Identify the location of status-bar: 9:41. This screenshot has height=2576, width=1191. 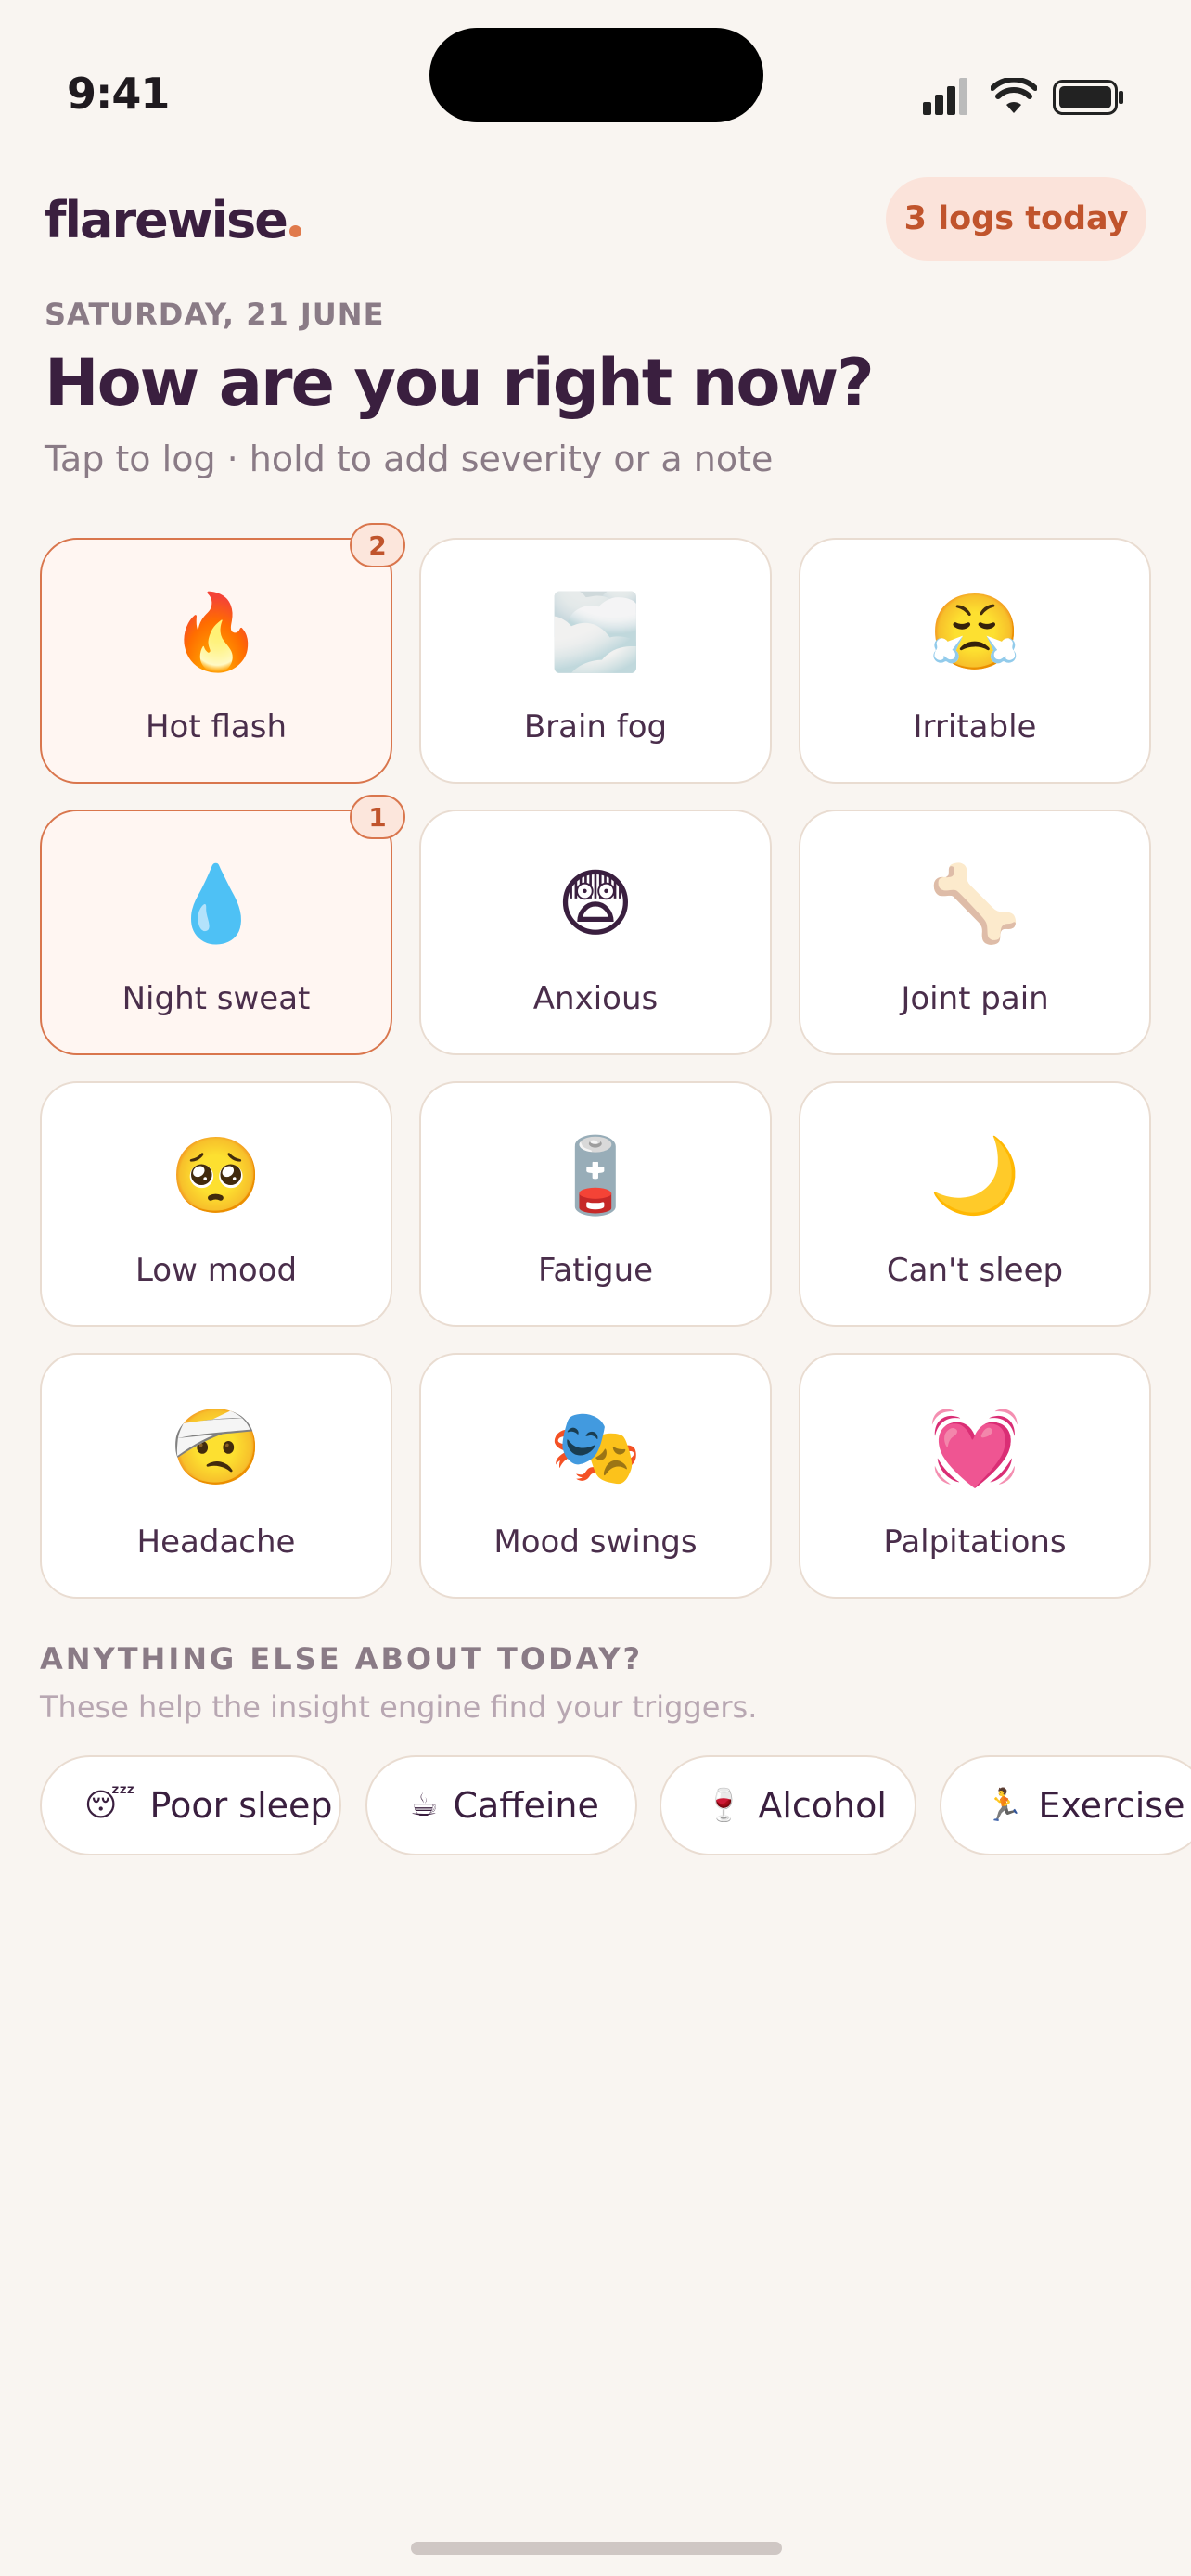
(595, 74).